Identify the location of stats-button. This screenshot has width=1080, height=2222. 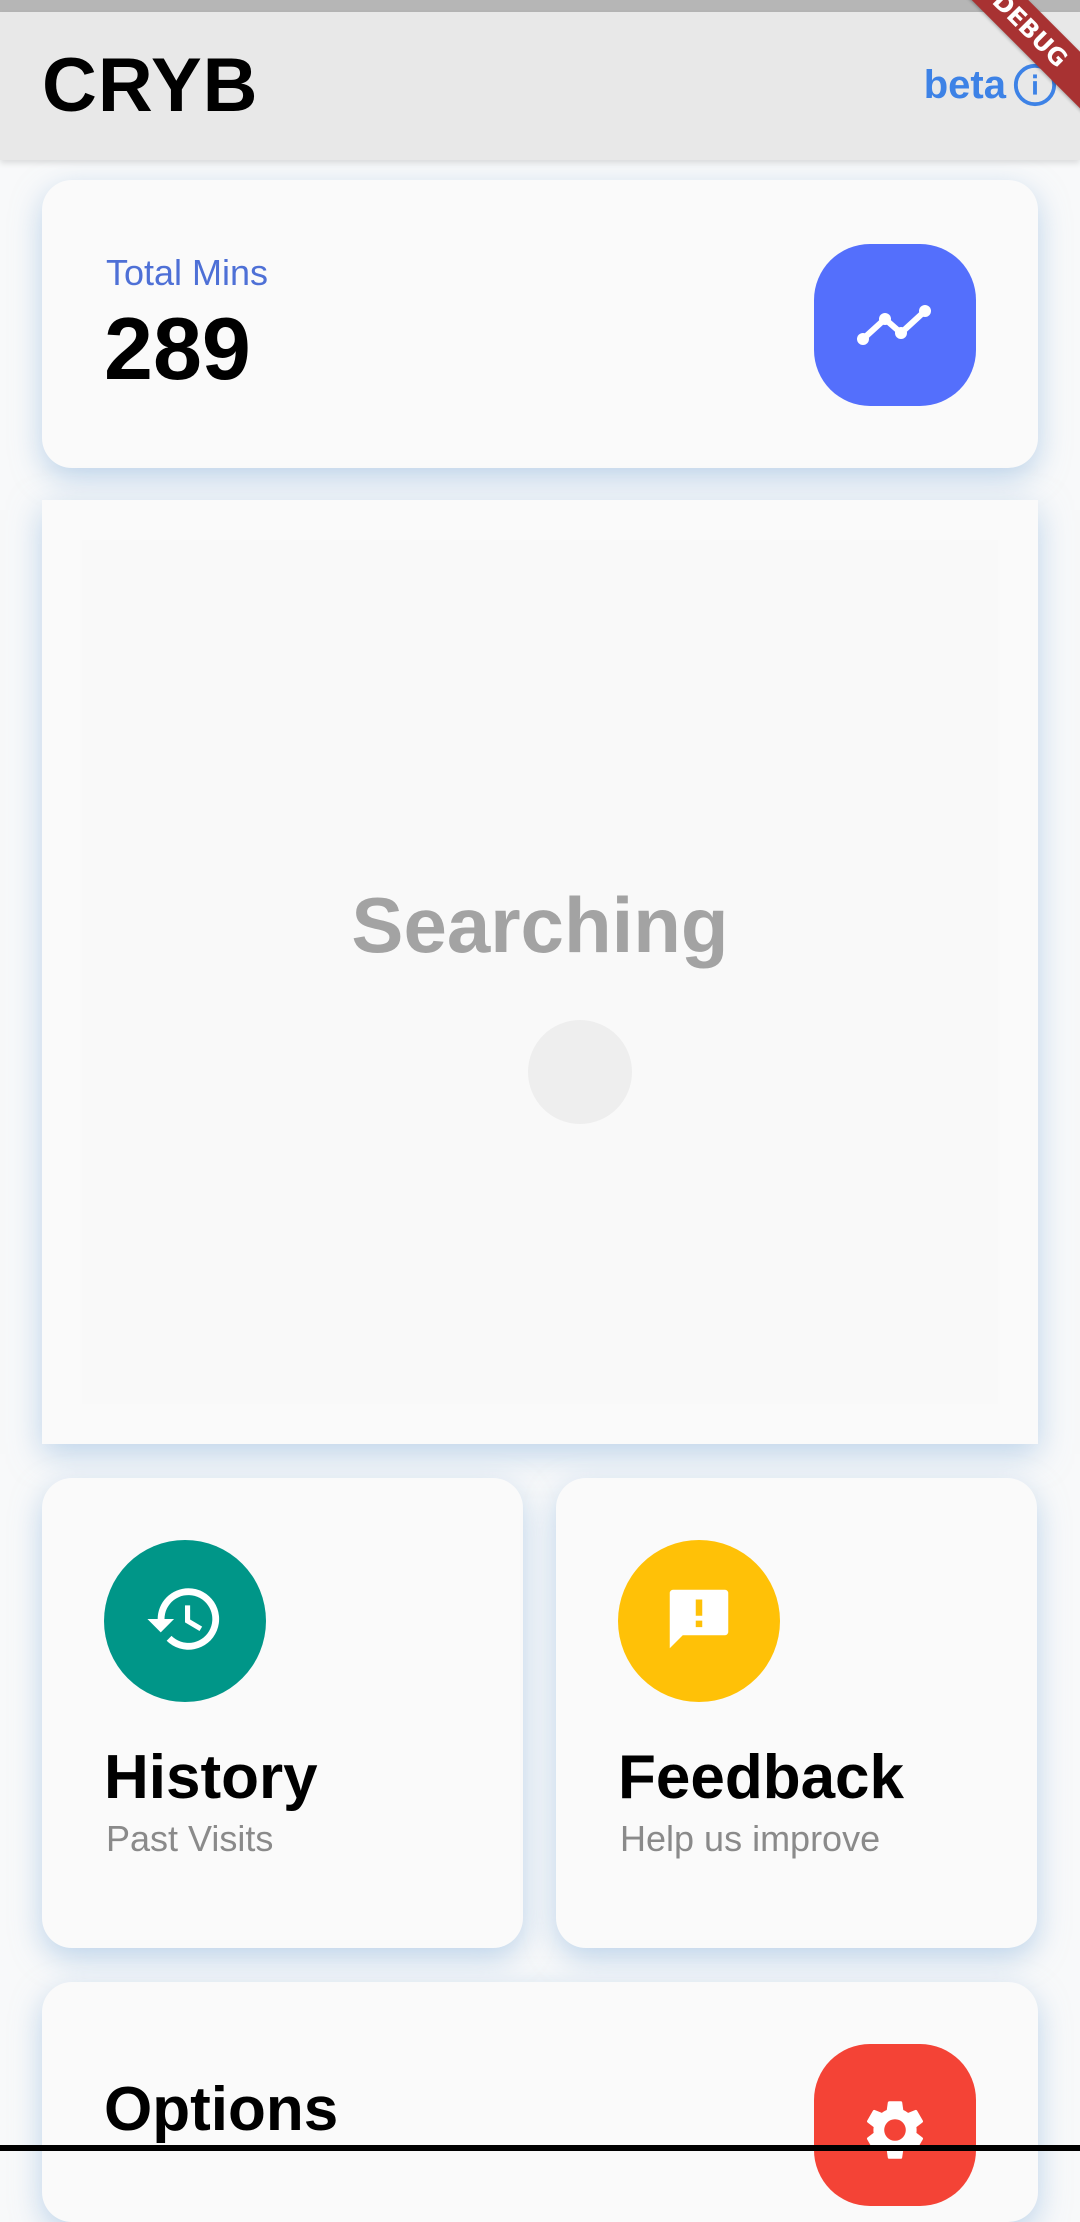
(895, 325).